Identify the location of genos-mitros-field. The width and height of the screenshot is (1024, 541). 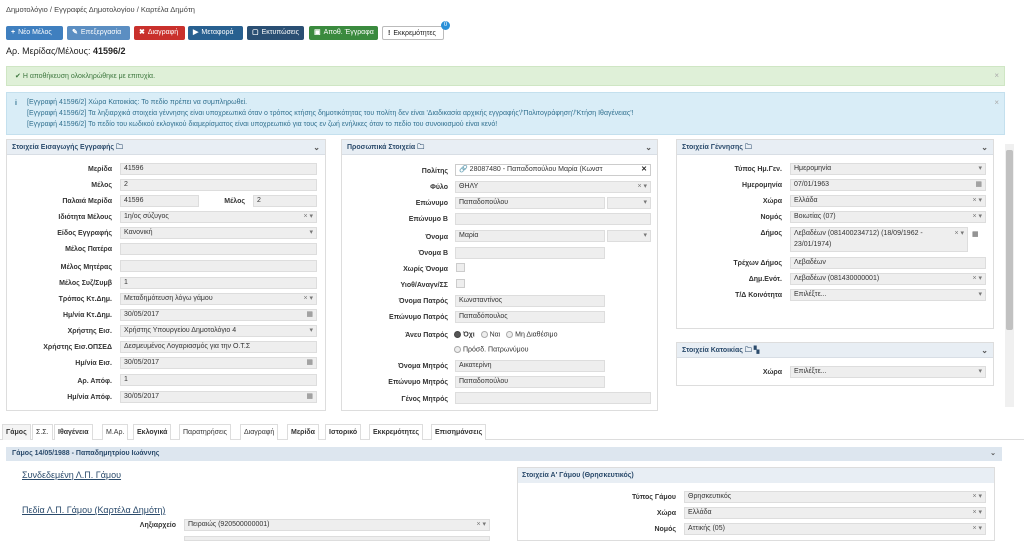
(553, 398).